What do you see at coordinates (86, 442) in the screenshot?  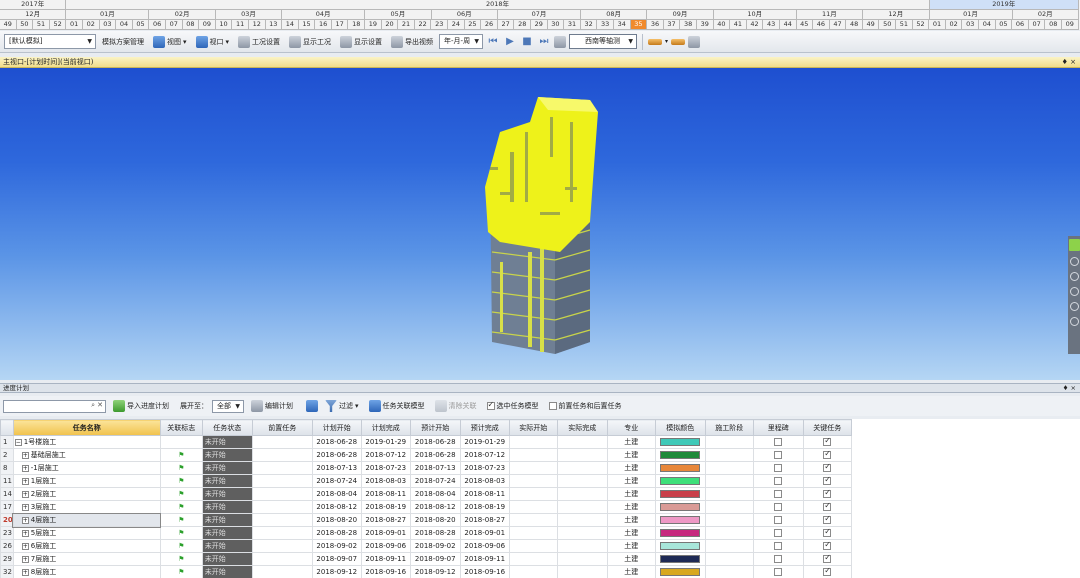 I see `task-name-cell: −1号楼施工` at bounding box center [86, 442].